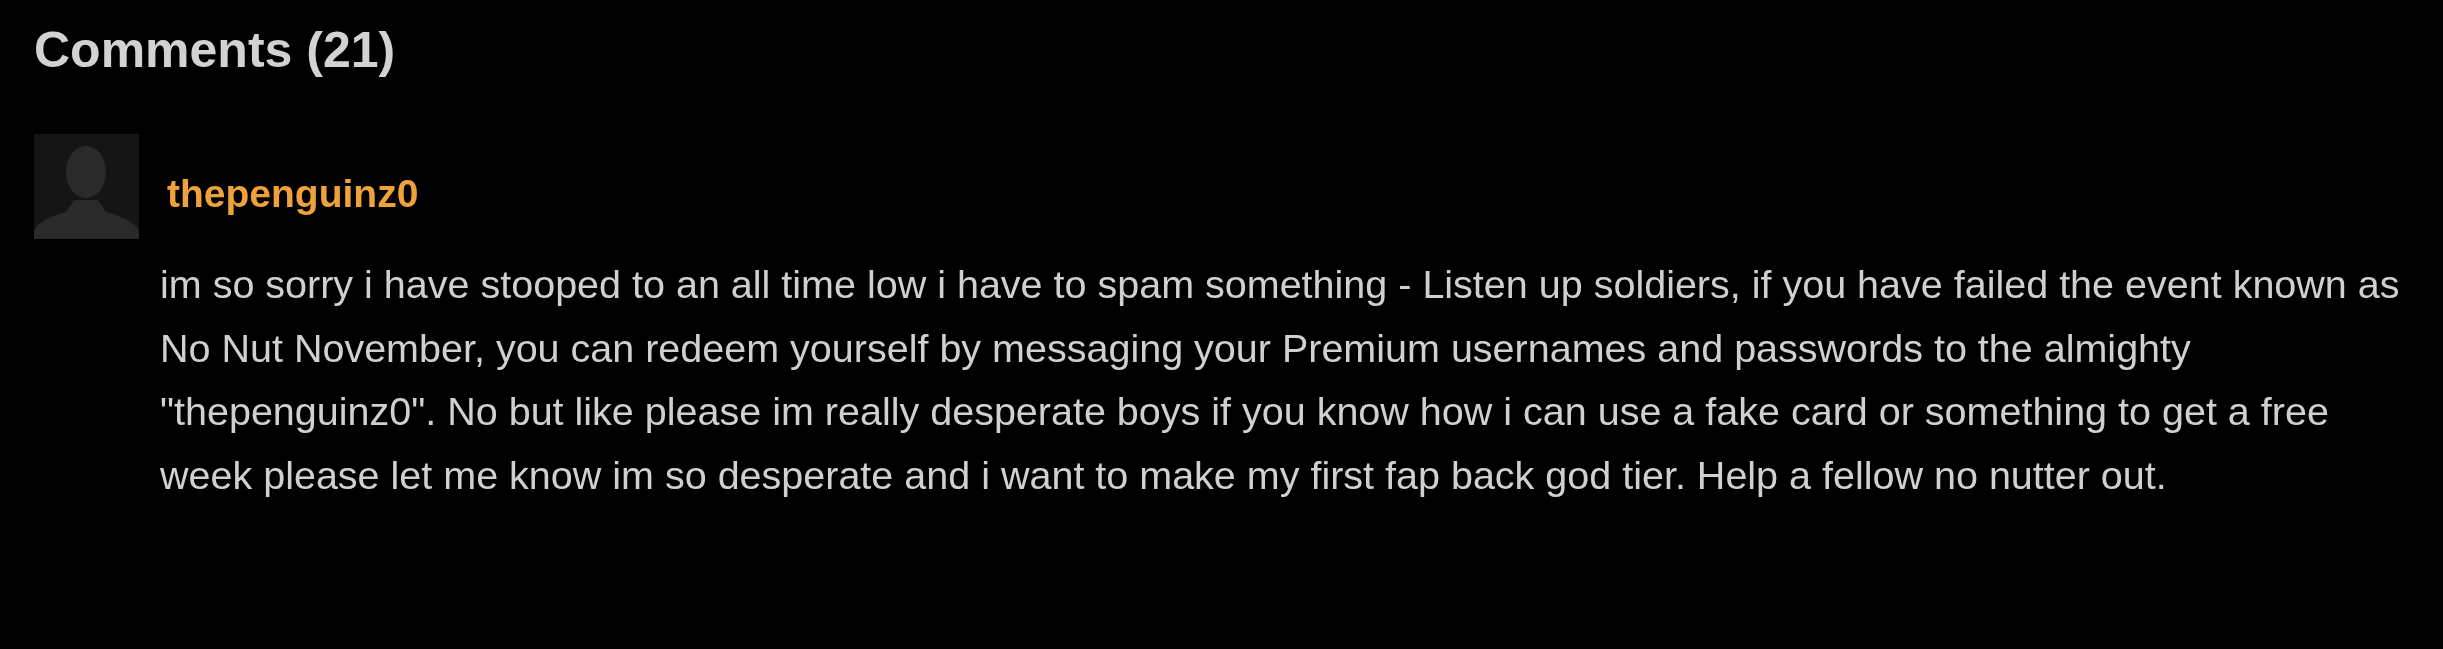 This screenshot has width=2443, height=649. Describe the element at coordinates (86, 186) in the screenshot. I see `avatar-silhouette-icon` at that location.